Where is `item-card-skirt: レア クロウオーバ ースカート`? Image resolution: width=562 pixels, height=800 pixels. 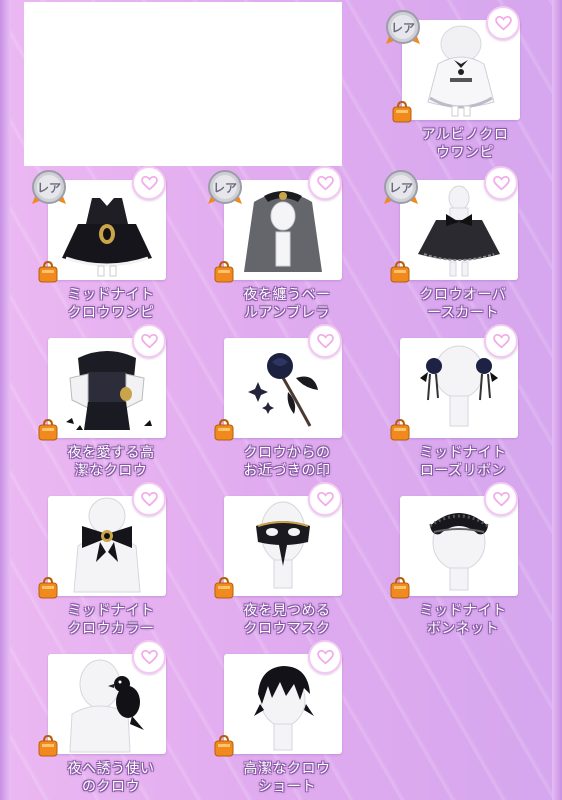 item-card-skirt: レア クロウオーバ ースカート is located at coordinates (461, 245).